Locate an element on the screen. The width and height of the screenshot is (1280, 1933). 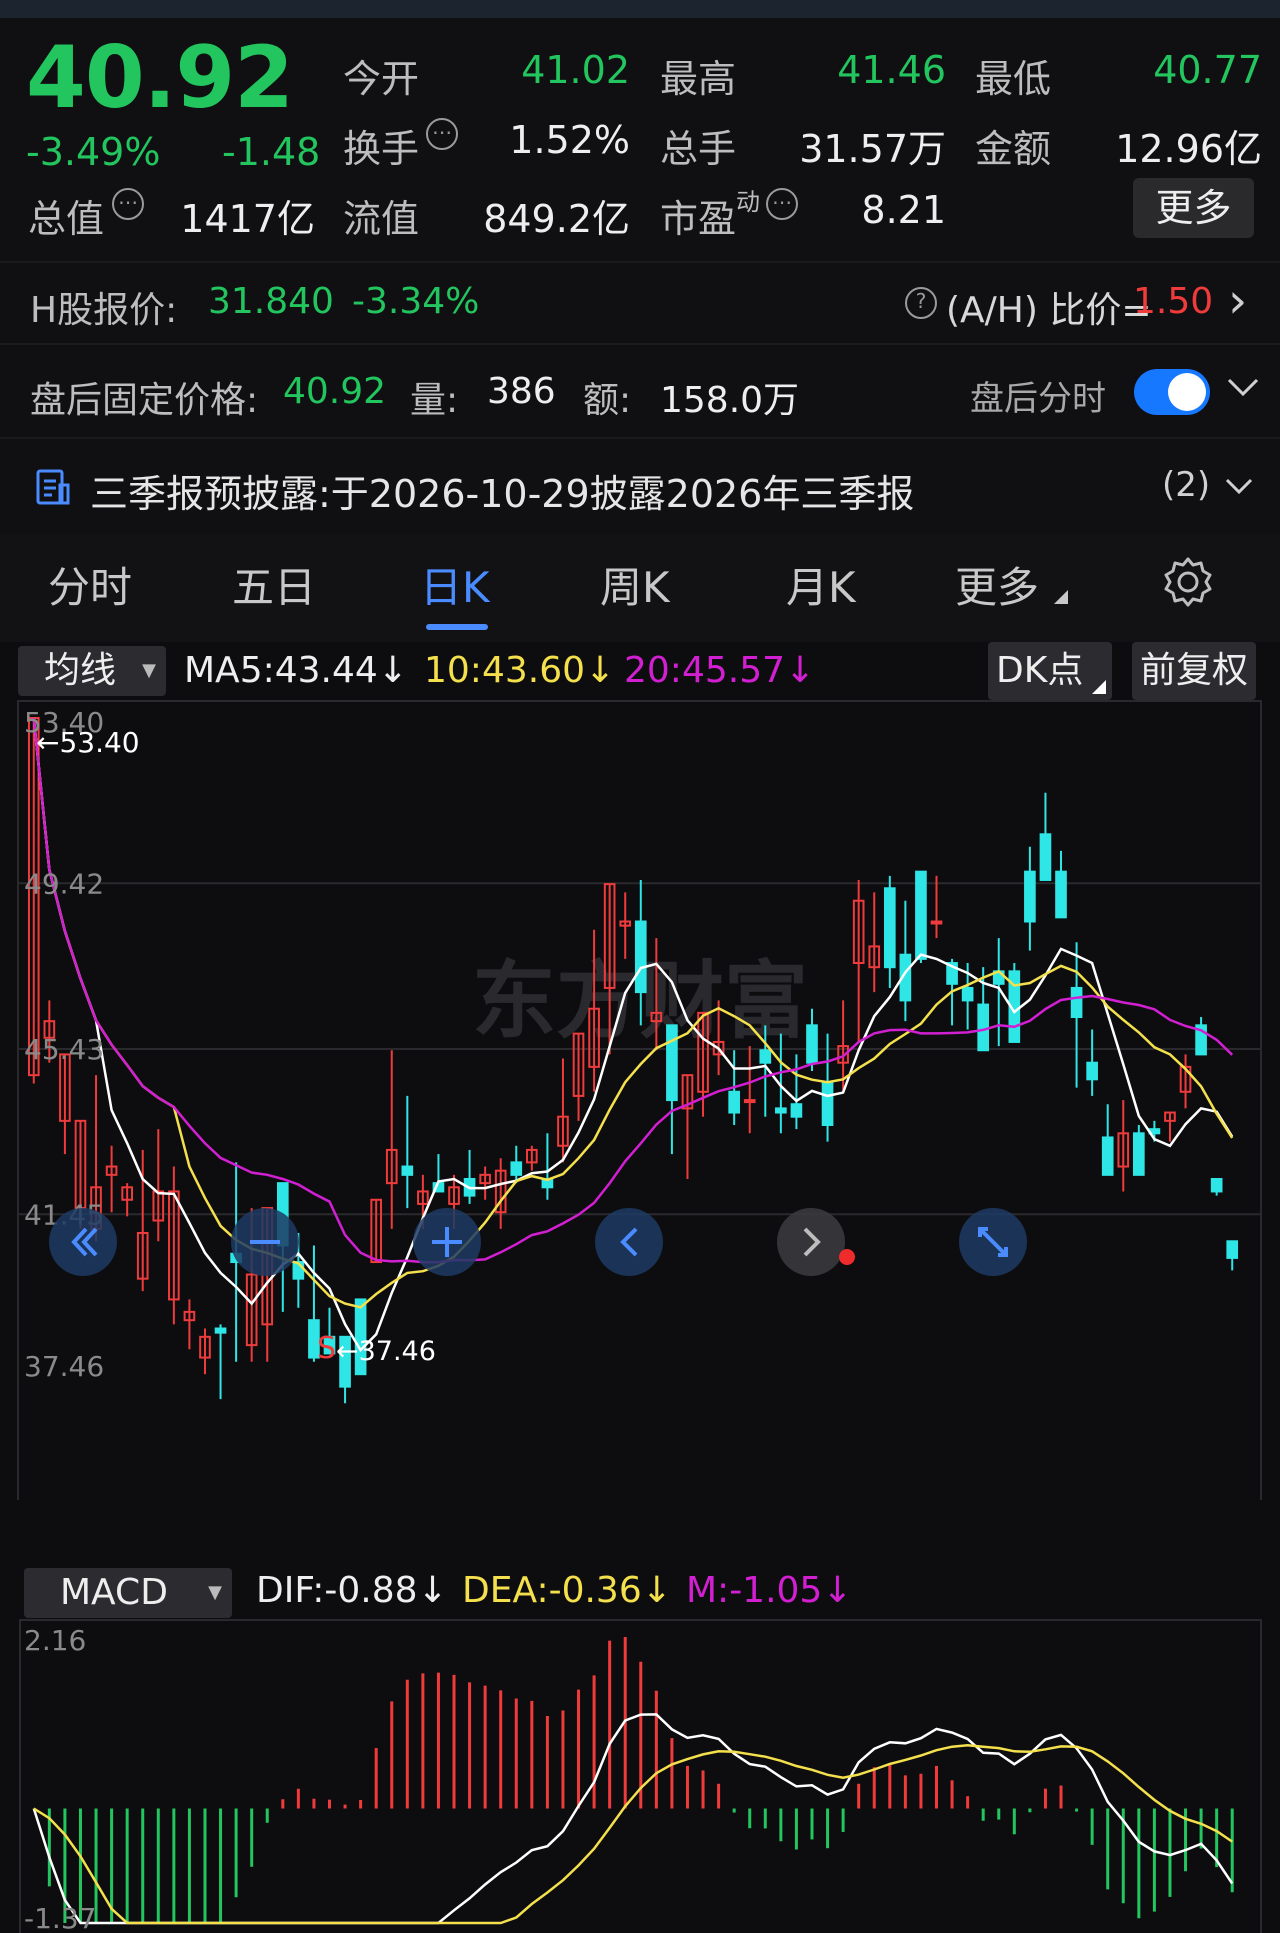
hshare-row: H股报价: 31.840 -3.34% ? (A/H) 比价= 1.50 › is located at coordinates (640, 303).